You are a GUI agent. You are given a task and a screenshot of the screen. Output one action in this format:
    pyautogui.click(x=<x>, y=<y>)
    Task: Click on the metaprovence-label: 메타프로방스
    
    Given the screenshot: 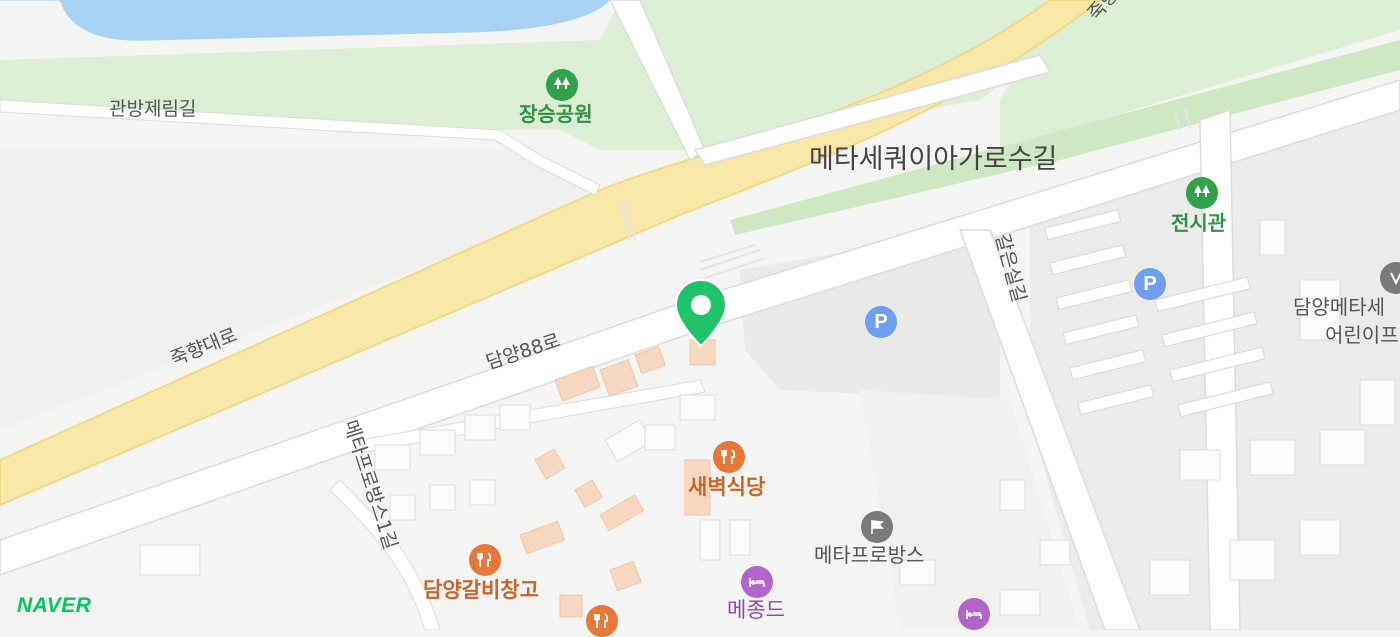 What is the action you would take?
    pyautogui.click(x=869, y=555)
    